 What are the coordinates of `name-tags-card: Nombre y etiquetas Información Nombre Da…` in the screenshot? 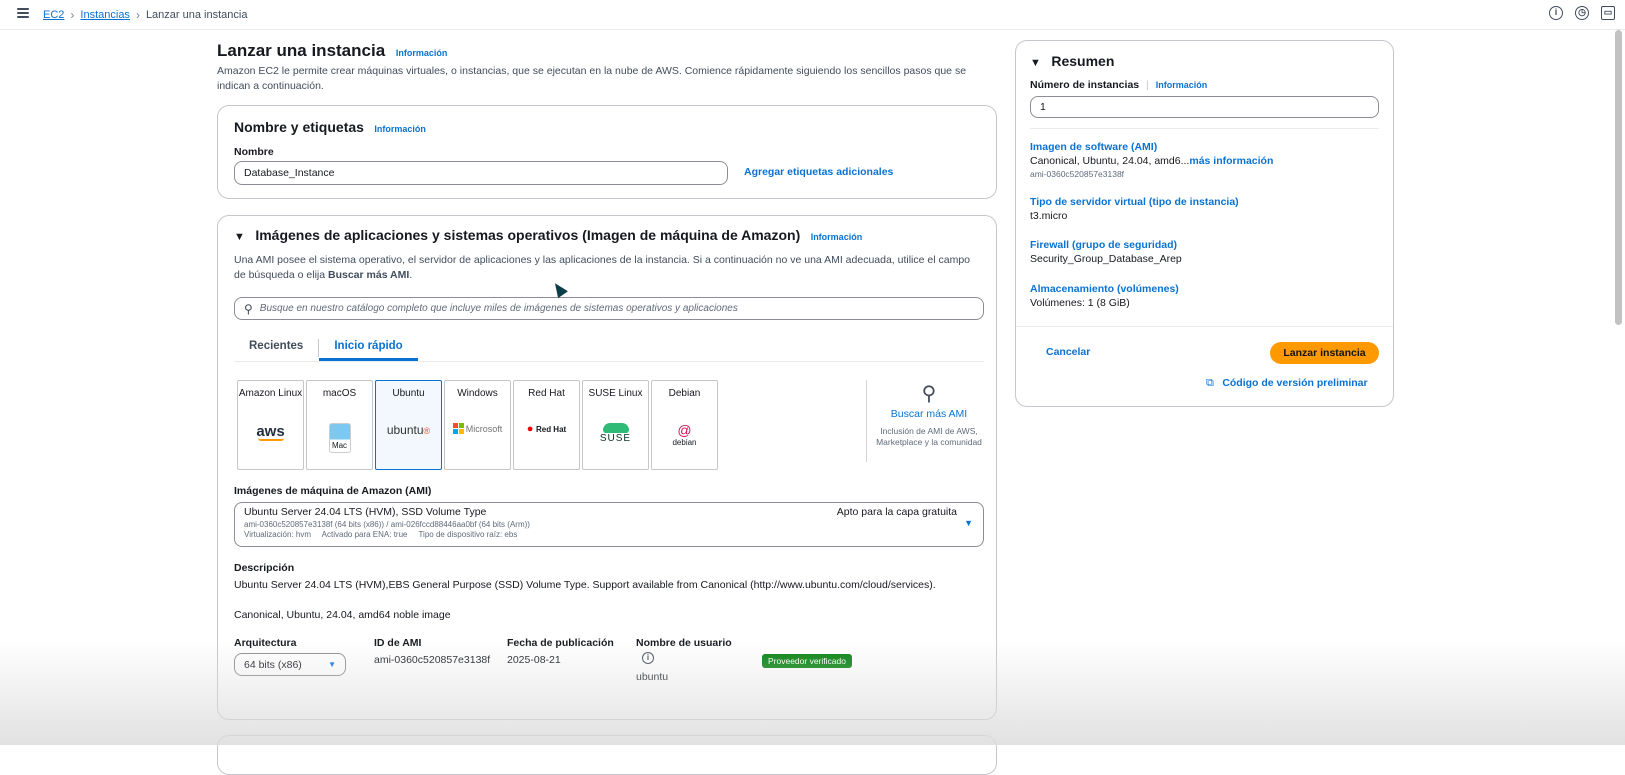 It's located at (607, 152).